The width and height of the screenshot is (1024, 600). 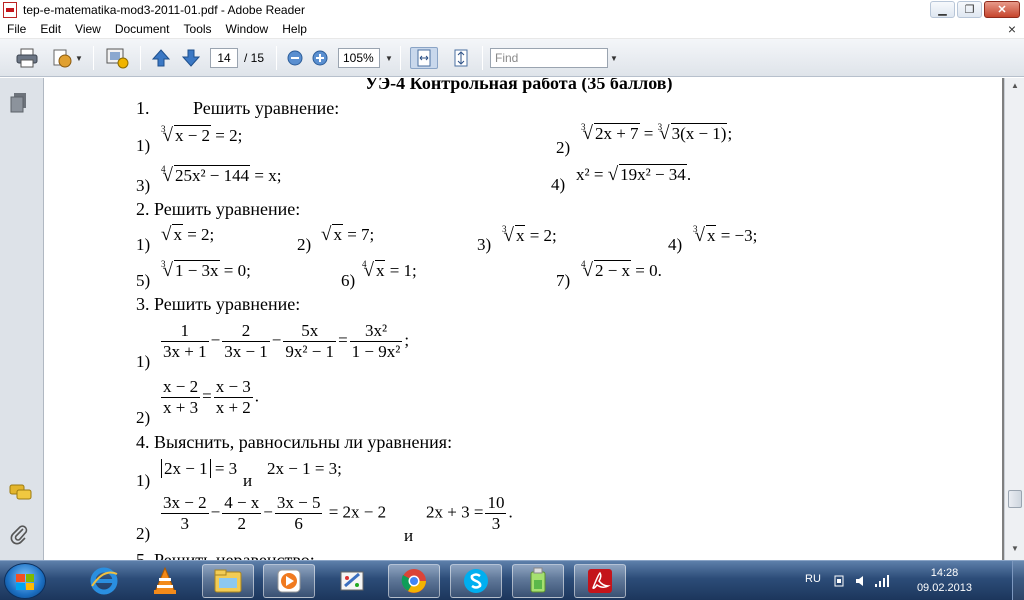 I want to click on close-document-icon: ×, so click(x=1012, y=29).